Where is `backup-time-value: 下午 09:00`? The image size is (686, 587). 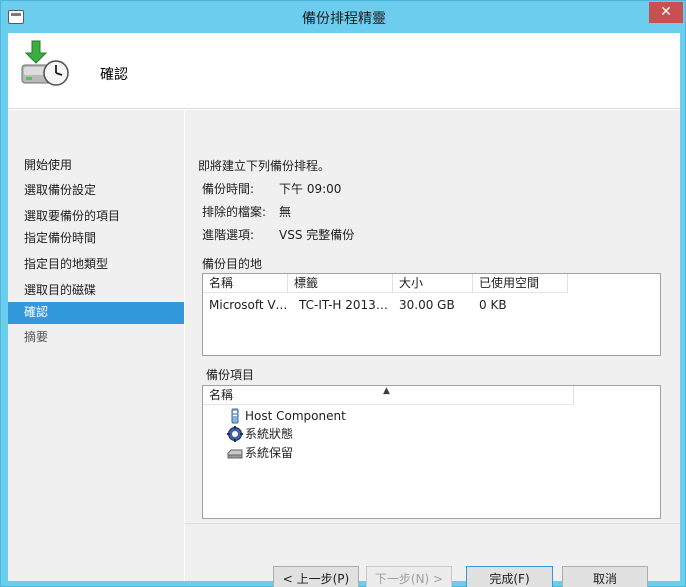 backup-time-value: 下午 09:00 is located at coordinates (310, 189).